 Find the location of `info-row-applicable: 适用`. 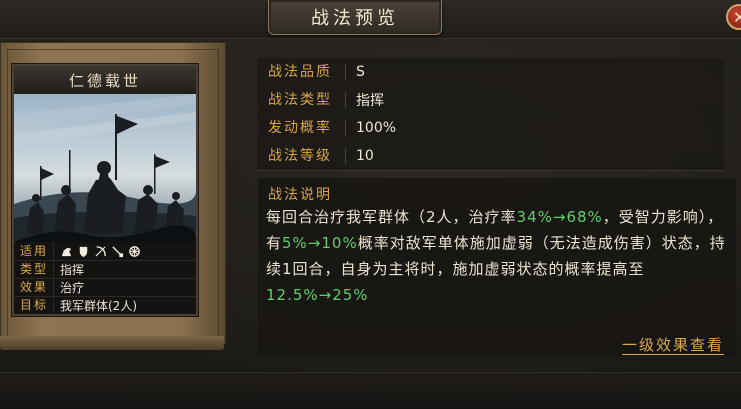

info-row-applicable: 适用 is located at coordinates (105, 251).